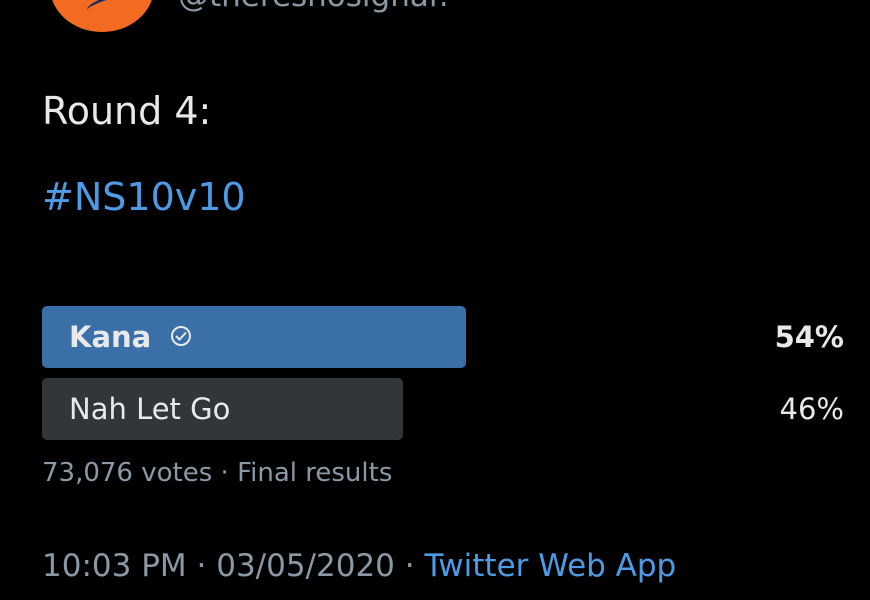  What do you see at coordinates (314, 7) in the screenshot?
I see `user-handle: @theresnosignal!` at bounding box center [314, 7].